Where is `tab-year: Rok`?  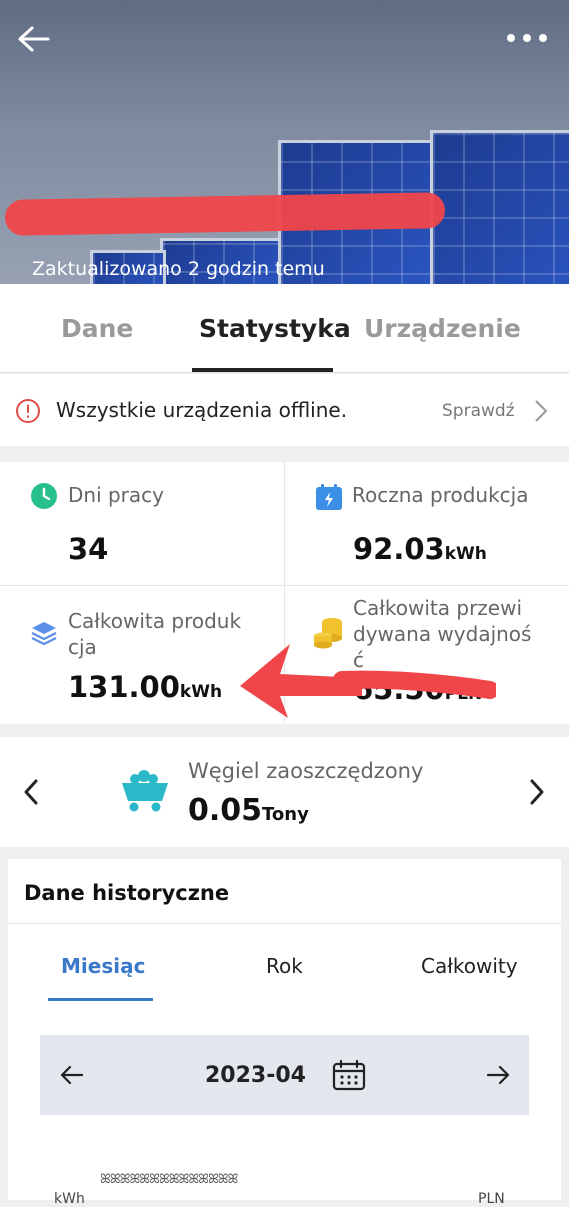
tab-year: Rok is located at coordinates (284, 966).